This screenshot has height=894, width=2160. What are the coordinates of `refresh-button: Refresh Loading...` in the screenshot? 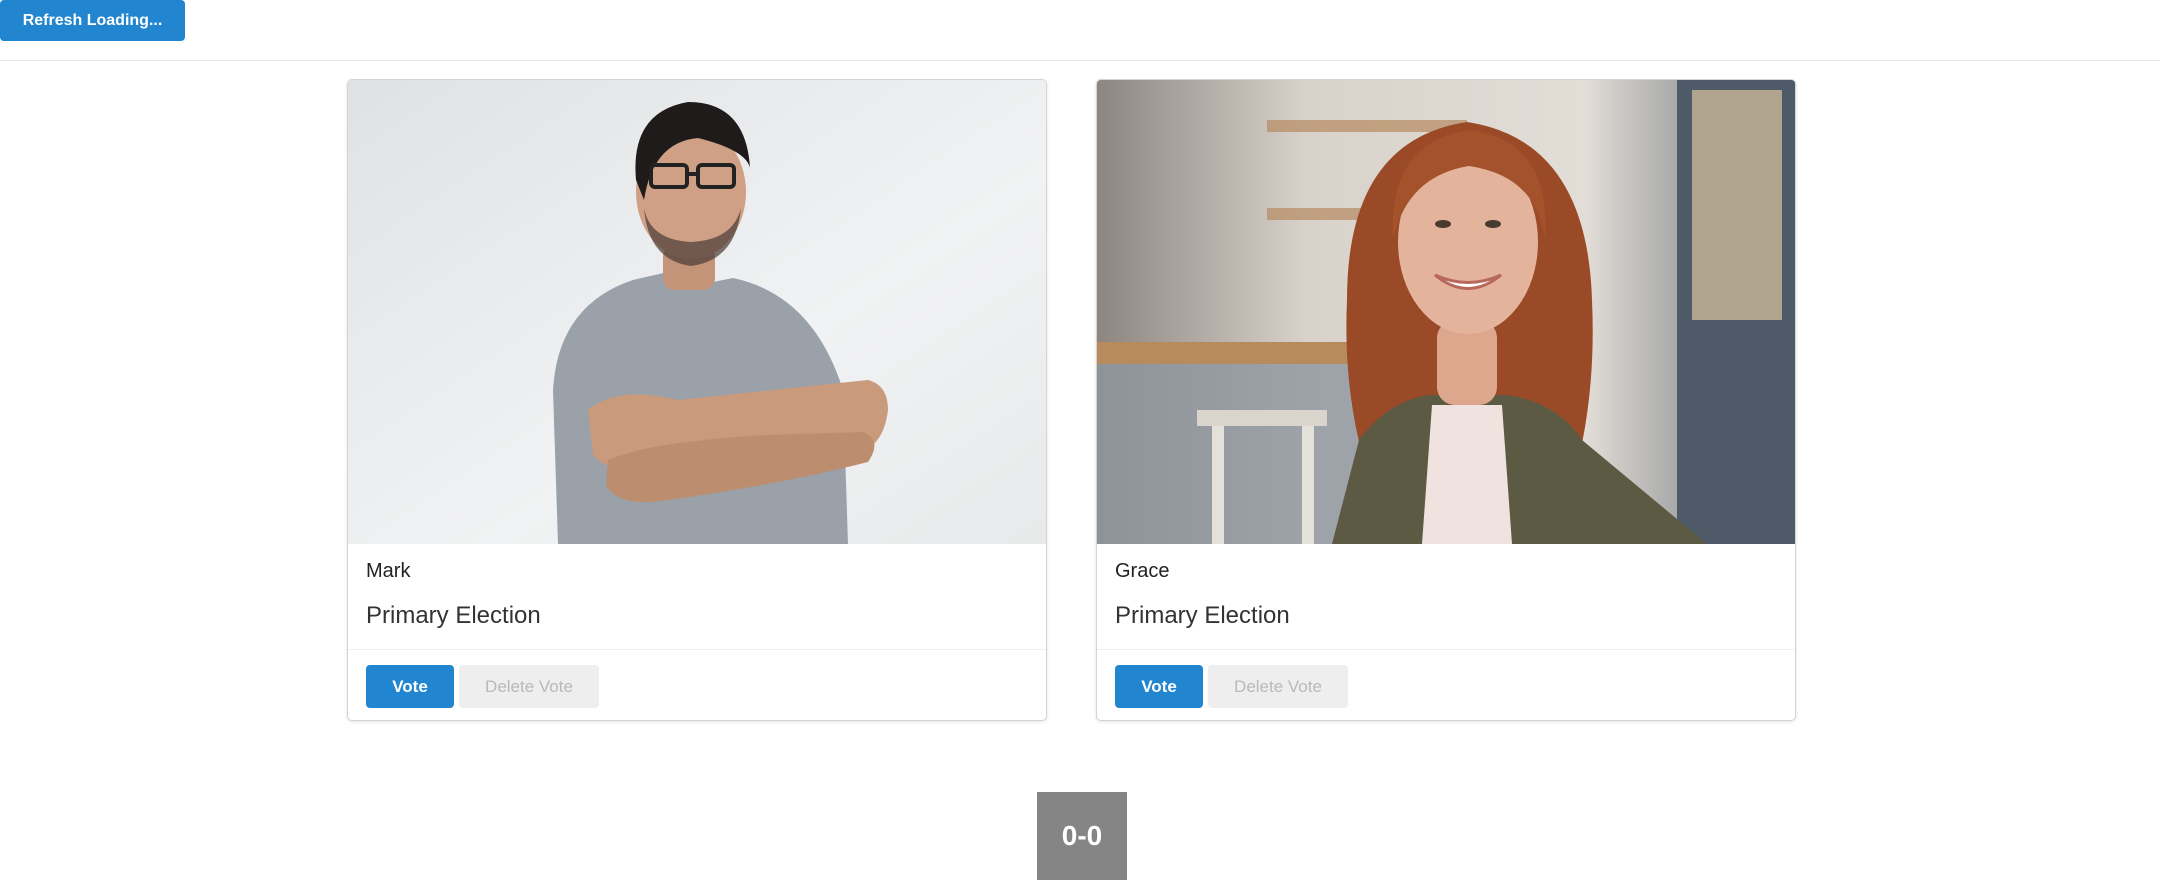 It's located at (92, 20).